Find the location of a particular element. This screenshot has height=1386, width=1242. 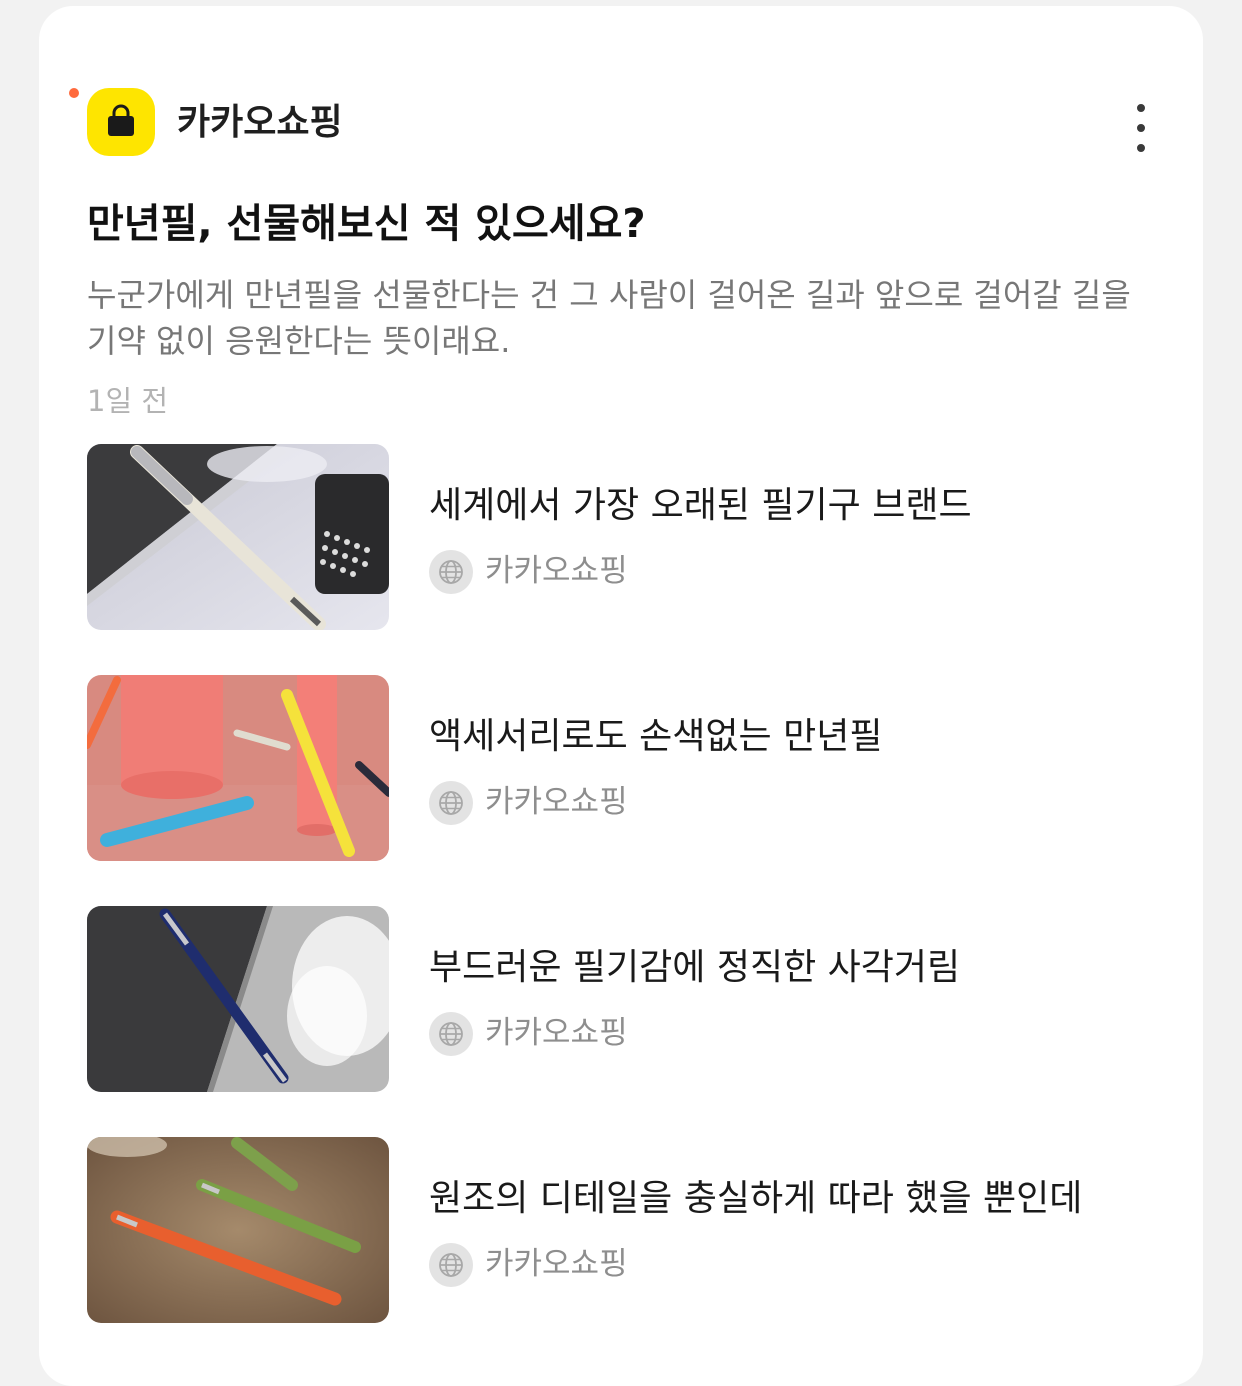

article-item: 원조의 디테일을 충실하게 따라 했을 뿐인데 카카오쇼핑 is located at coordinates (622, 1230).